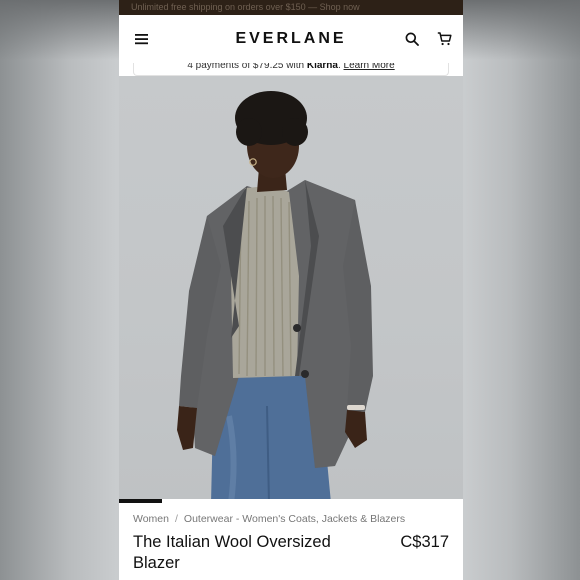  Describe the element at coordinates (232, 552) in the screenshot. I see `product-title: The Italian Wool Oversized Blazer` at that location.